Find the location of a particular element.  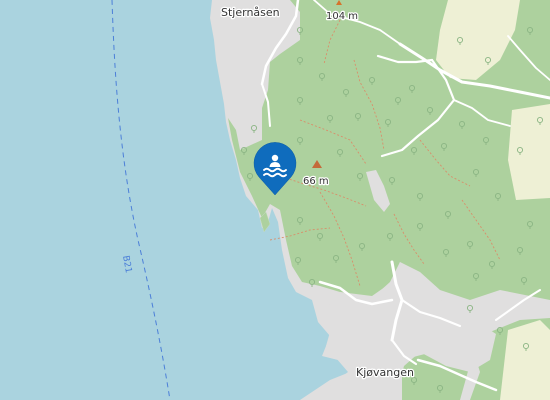

farmland-east is located at coordinates (529, 152).